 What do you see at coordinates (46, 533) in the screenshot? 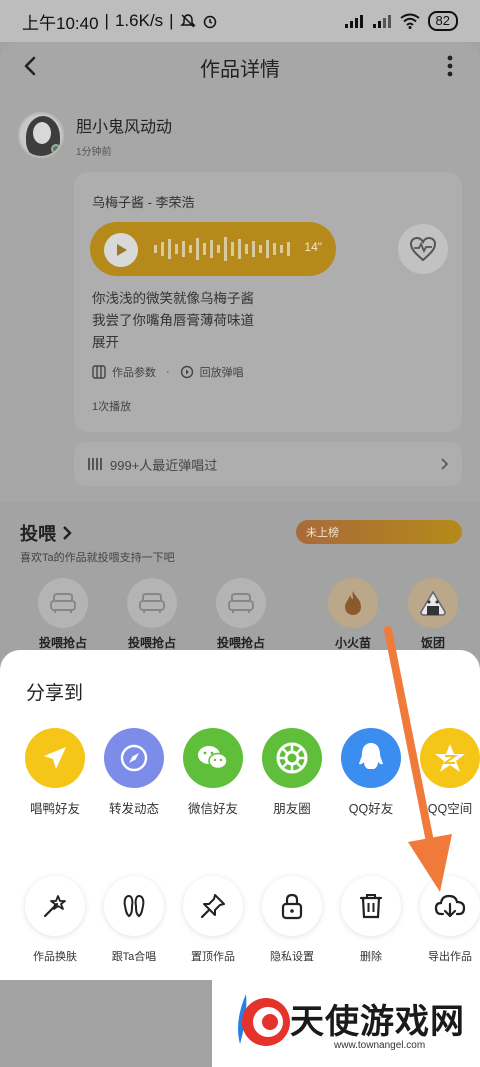
I see `feed-section-title: 投喂` at bounding box center [46, 533].